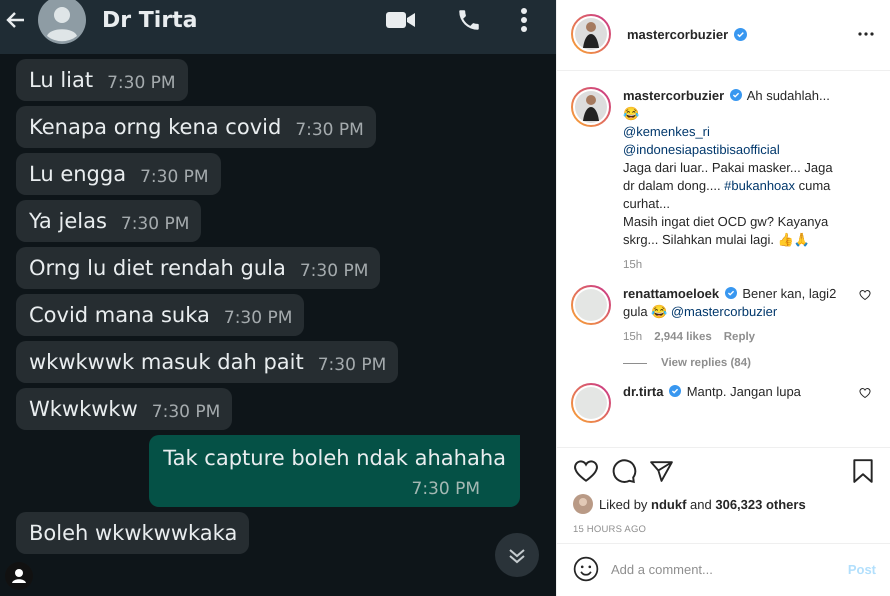 This screenshot has height=596, width=890. I want to click on message-text: Orng lu diet rendah gula, so click(157, 268).